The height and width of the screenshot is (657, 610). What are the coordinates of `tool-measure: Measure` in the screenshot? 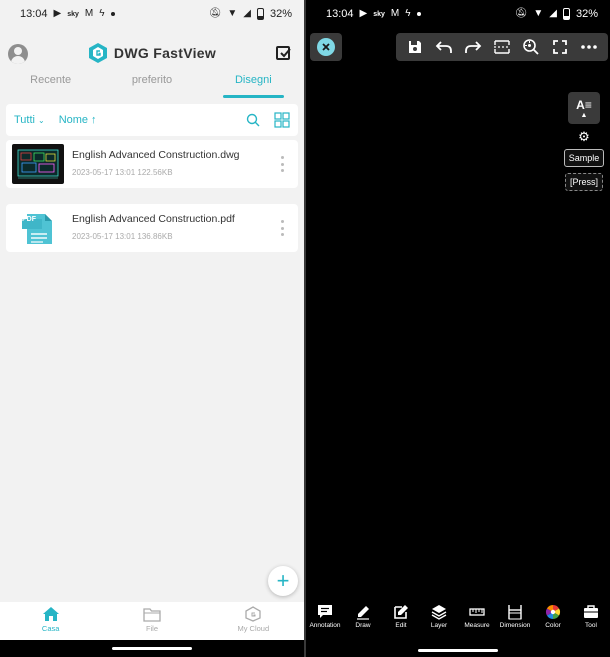 It's located at (477, 622).